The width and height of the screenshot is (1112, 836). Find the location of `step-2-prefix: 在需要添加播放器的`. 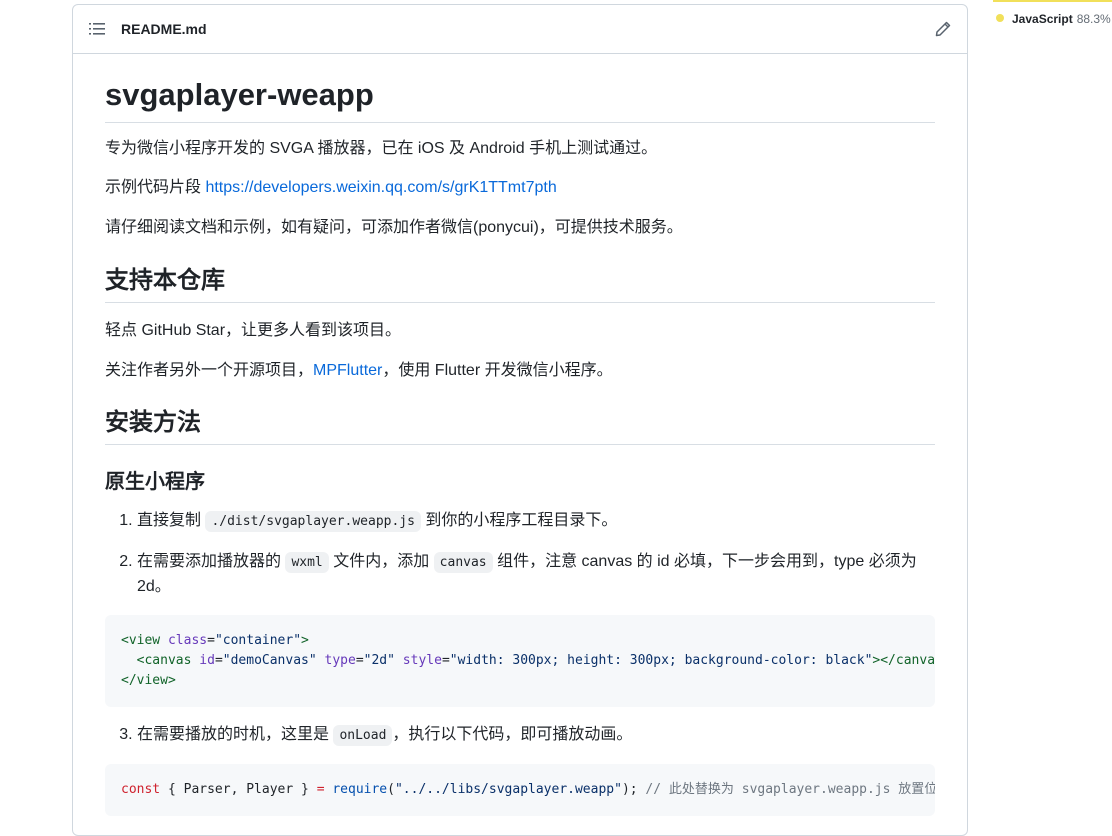

step-2-prefix: 在需要添加播放器的 is located at coordinates (211, 562).